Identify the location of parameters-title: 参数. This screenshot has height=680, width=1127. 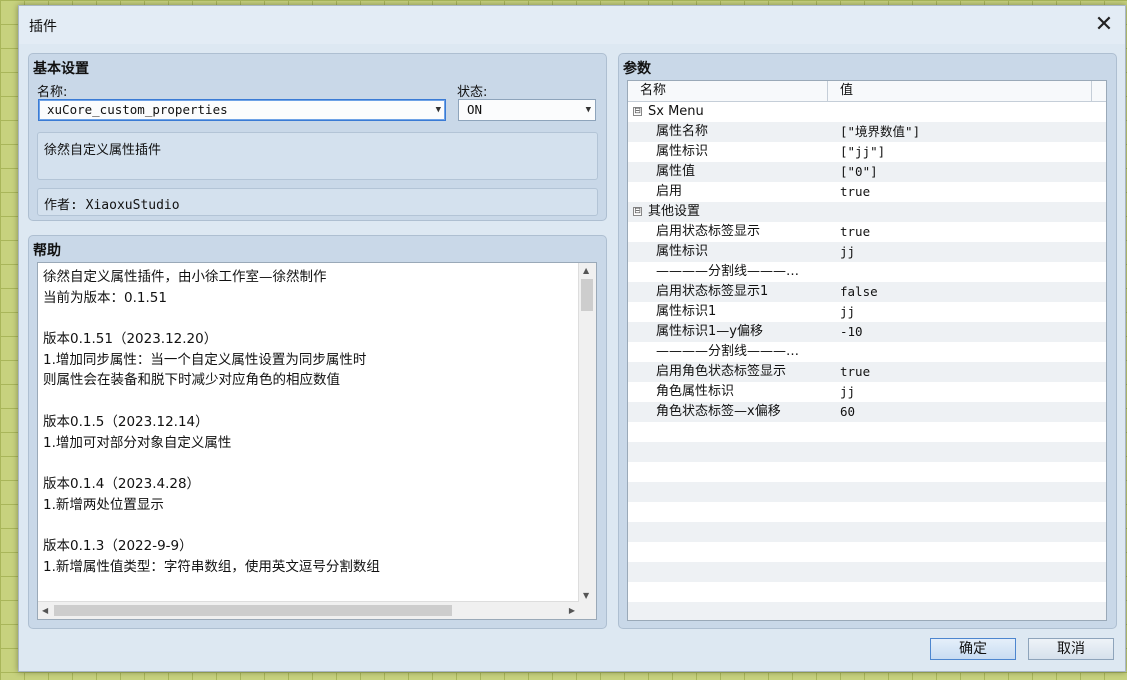
(637, 69).